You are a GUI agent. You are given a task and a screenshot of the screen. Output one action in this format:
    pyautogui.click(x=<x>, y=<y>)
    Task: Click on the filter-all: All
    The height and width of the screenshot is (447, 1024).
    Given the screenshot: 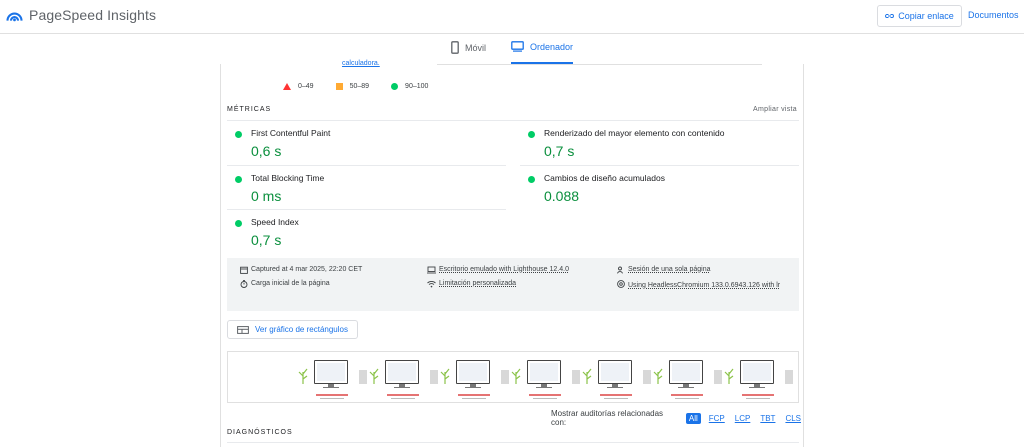 What is the action you would take?
    pyautogui.click(x=693, y=418)
    